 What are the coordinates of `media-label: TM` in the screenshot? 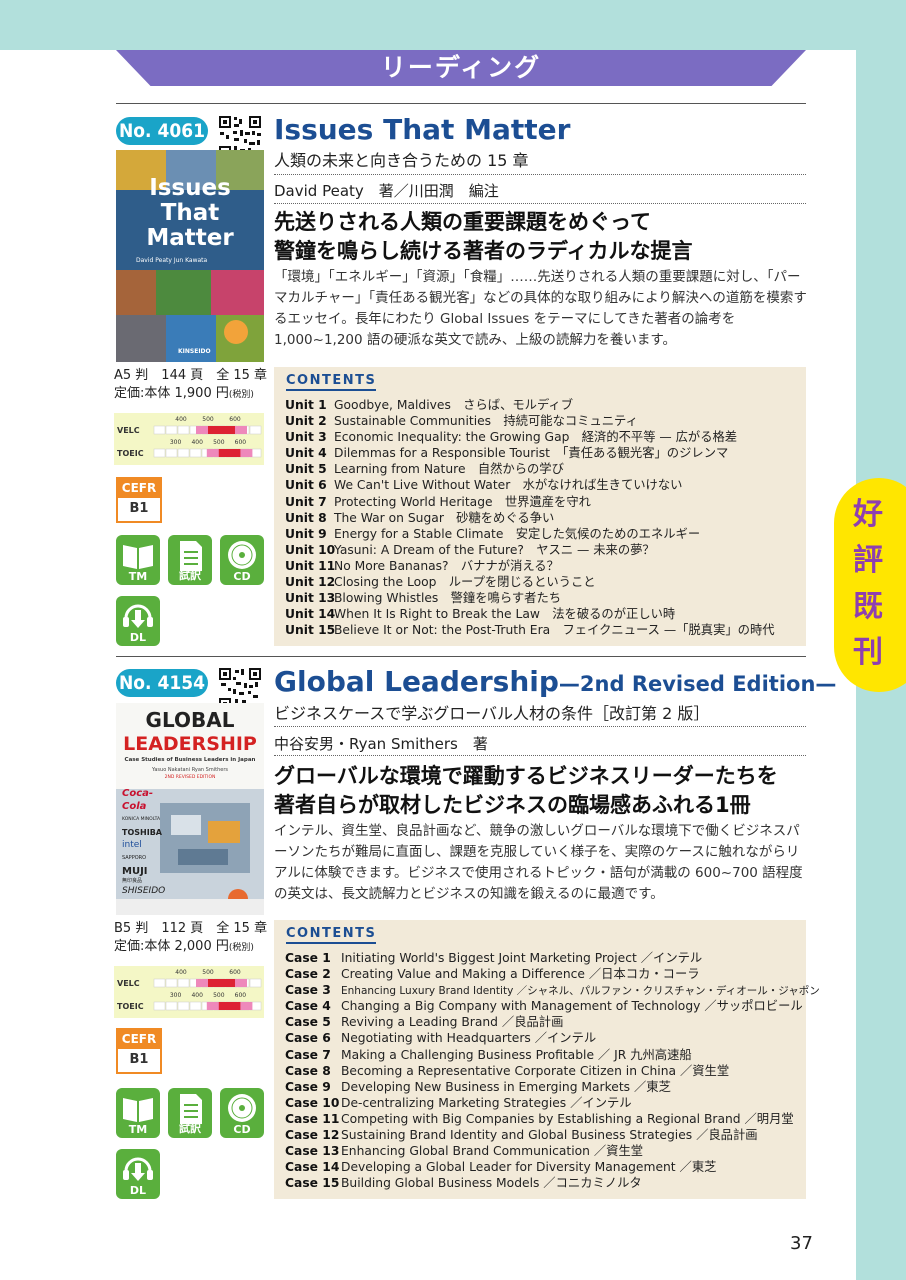 It's located at (138, 576).